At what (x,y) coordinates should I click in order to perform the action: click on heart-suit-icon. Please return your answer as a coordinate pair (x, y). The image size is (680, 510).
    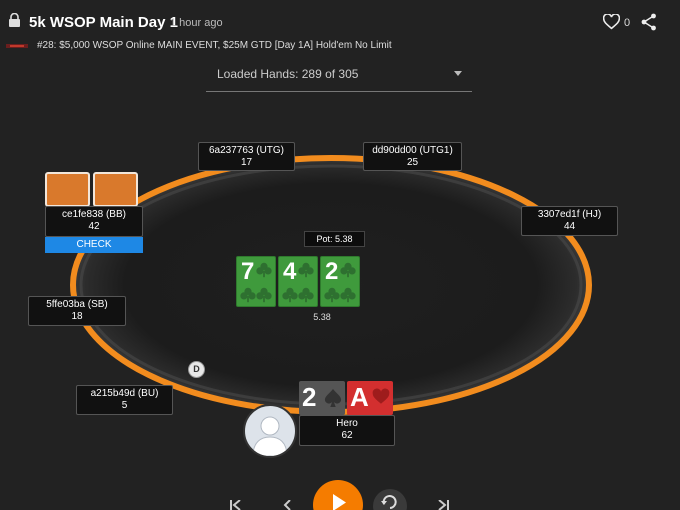
    Looking at the image, I should click on (381, 396).